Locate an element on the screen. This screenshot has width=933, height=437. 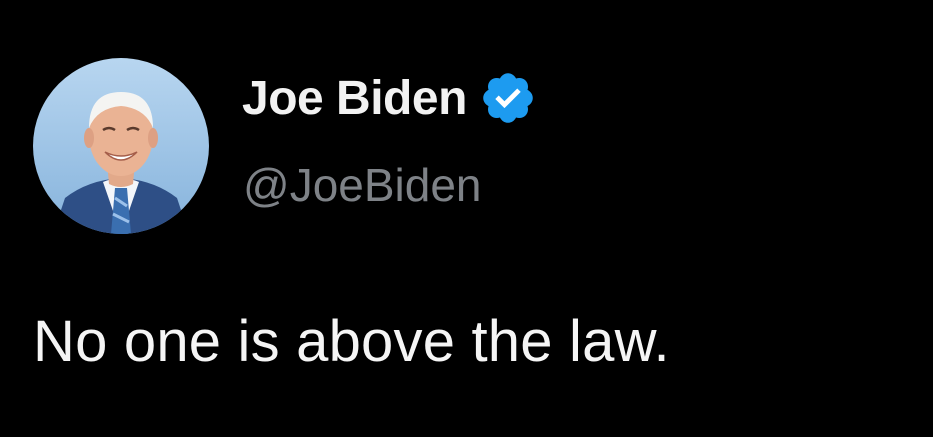
avatar is located at coordinates (121, 146).